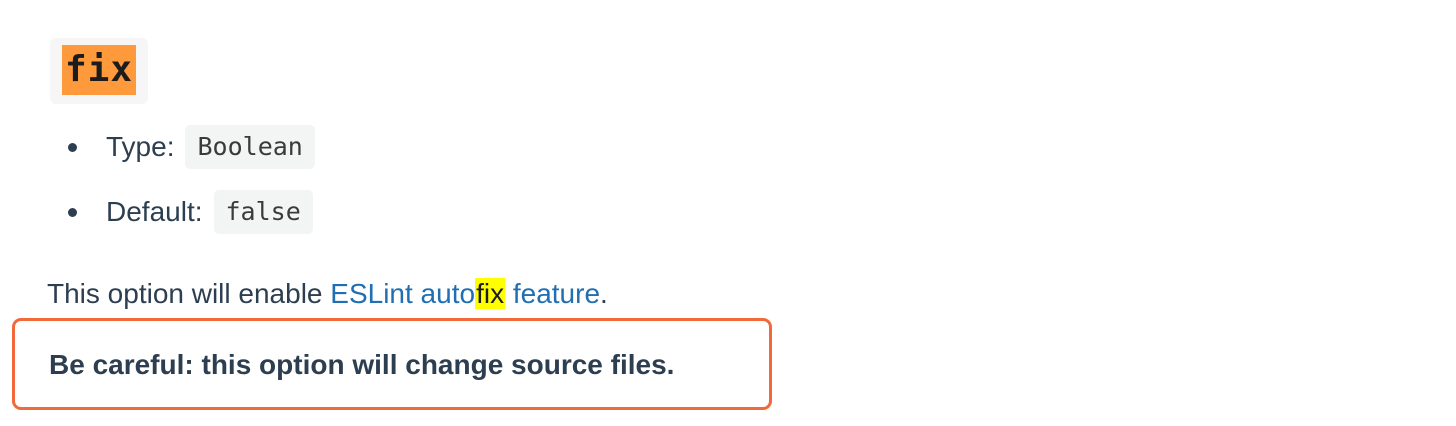  I want to click on default-value: false, so click(263, 212).